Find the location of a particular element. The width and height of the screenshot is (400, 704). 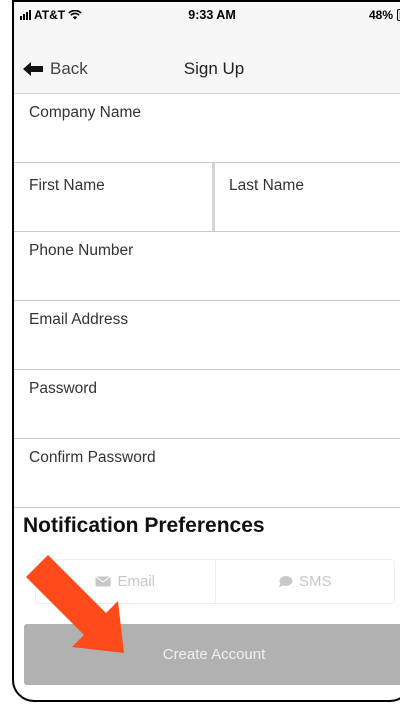

envelope-icon is located at coordinates (103, 581).